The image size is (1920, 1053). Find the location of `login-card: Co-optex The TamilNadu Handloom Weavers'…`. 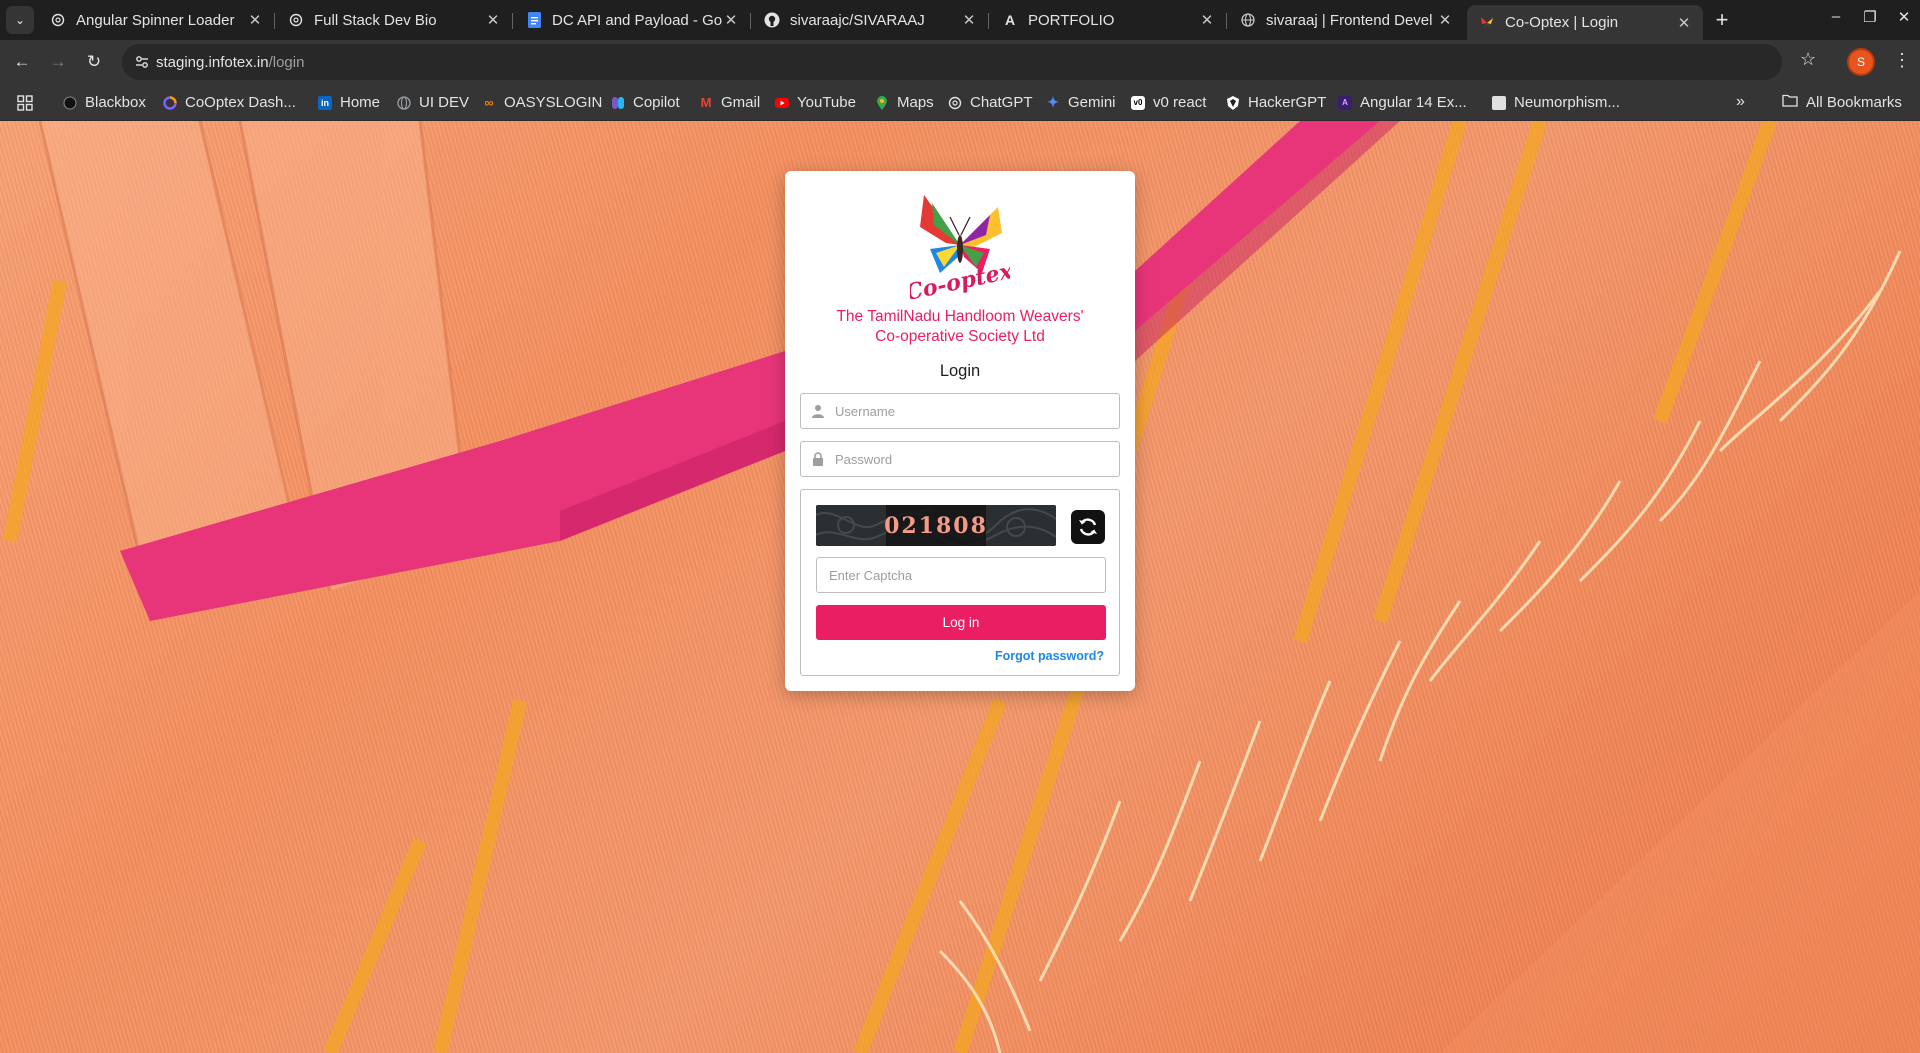

login-card: Co-optex The TamilNadu Handloom Weavers'… is located at coordinates (960, 431).